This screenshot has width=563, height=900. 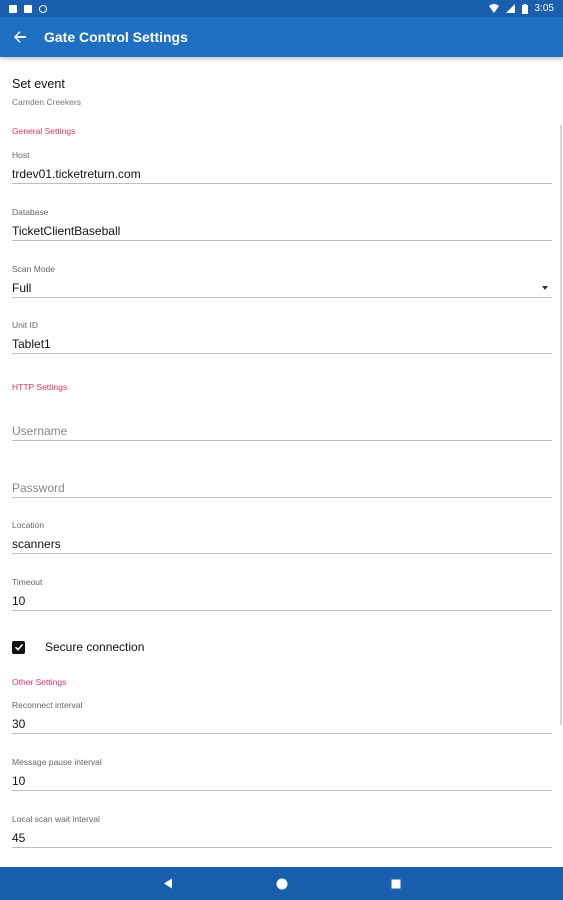 What do you see at coordinates (30, 212) in the screenshot?
I see `database-label: Database` at bounding box center [30, 212].